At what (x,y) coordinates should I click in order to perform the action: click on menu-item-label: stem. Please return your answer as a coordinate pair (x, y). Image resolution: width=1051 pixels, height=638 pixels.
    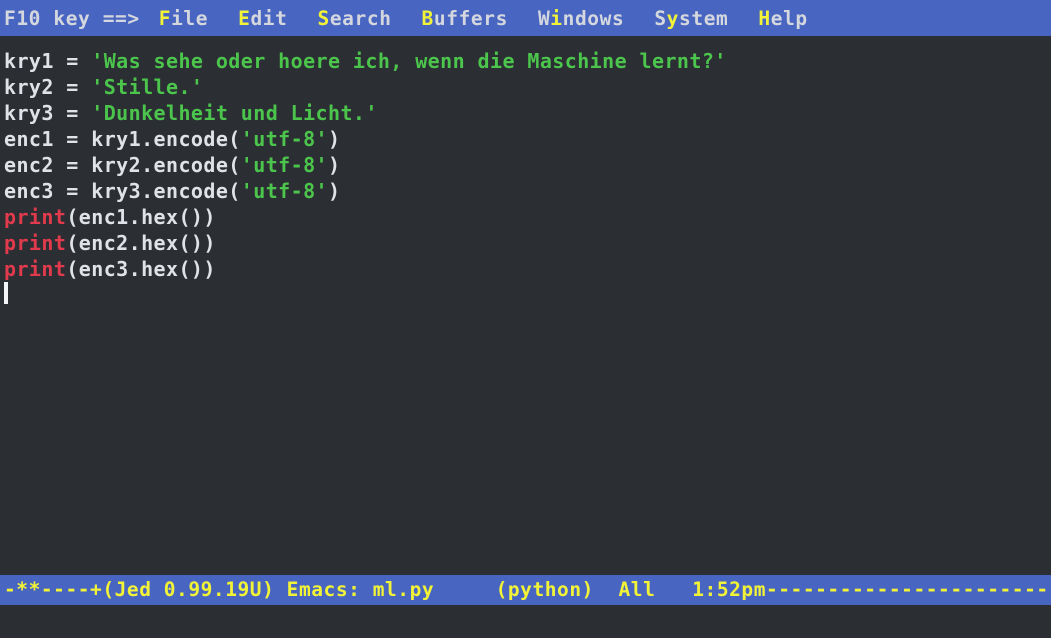
    Looking at the image, I should click on (704, 18).